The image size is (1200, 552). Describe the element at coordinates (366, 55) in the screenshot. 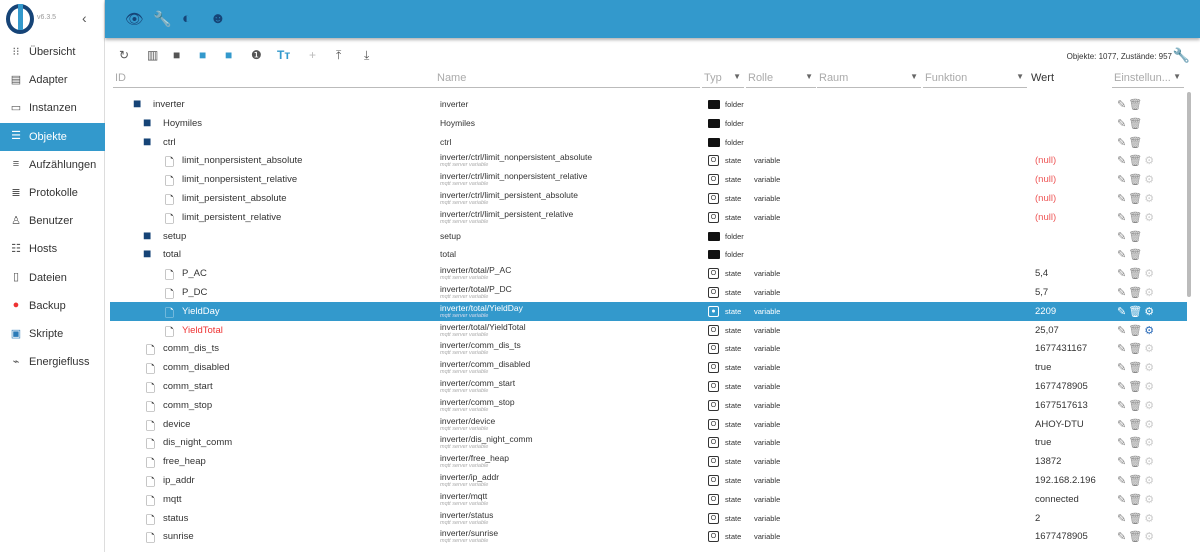

I see `download-icon: ⤓` at that location.